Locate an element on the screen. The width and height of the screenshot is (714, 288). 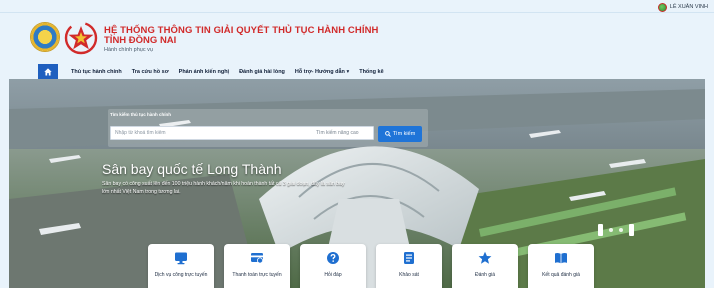
question-icon is located at coordinates (333, 258).